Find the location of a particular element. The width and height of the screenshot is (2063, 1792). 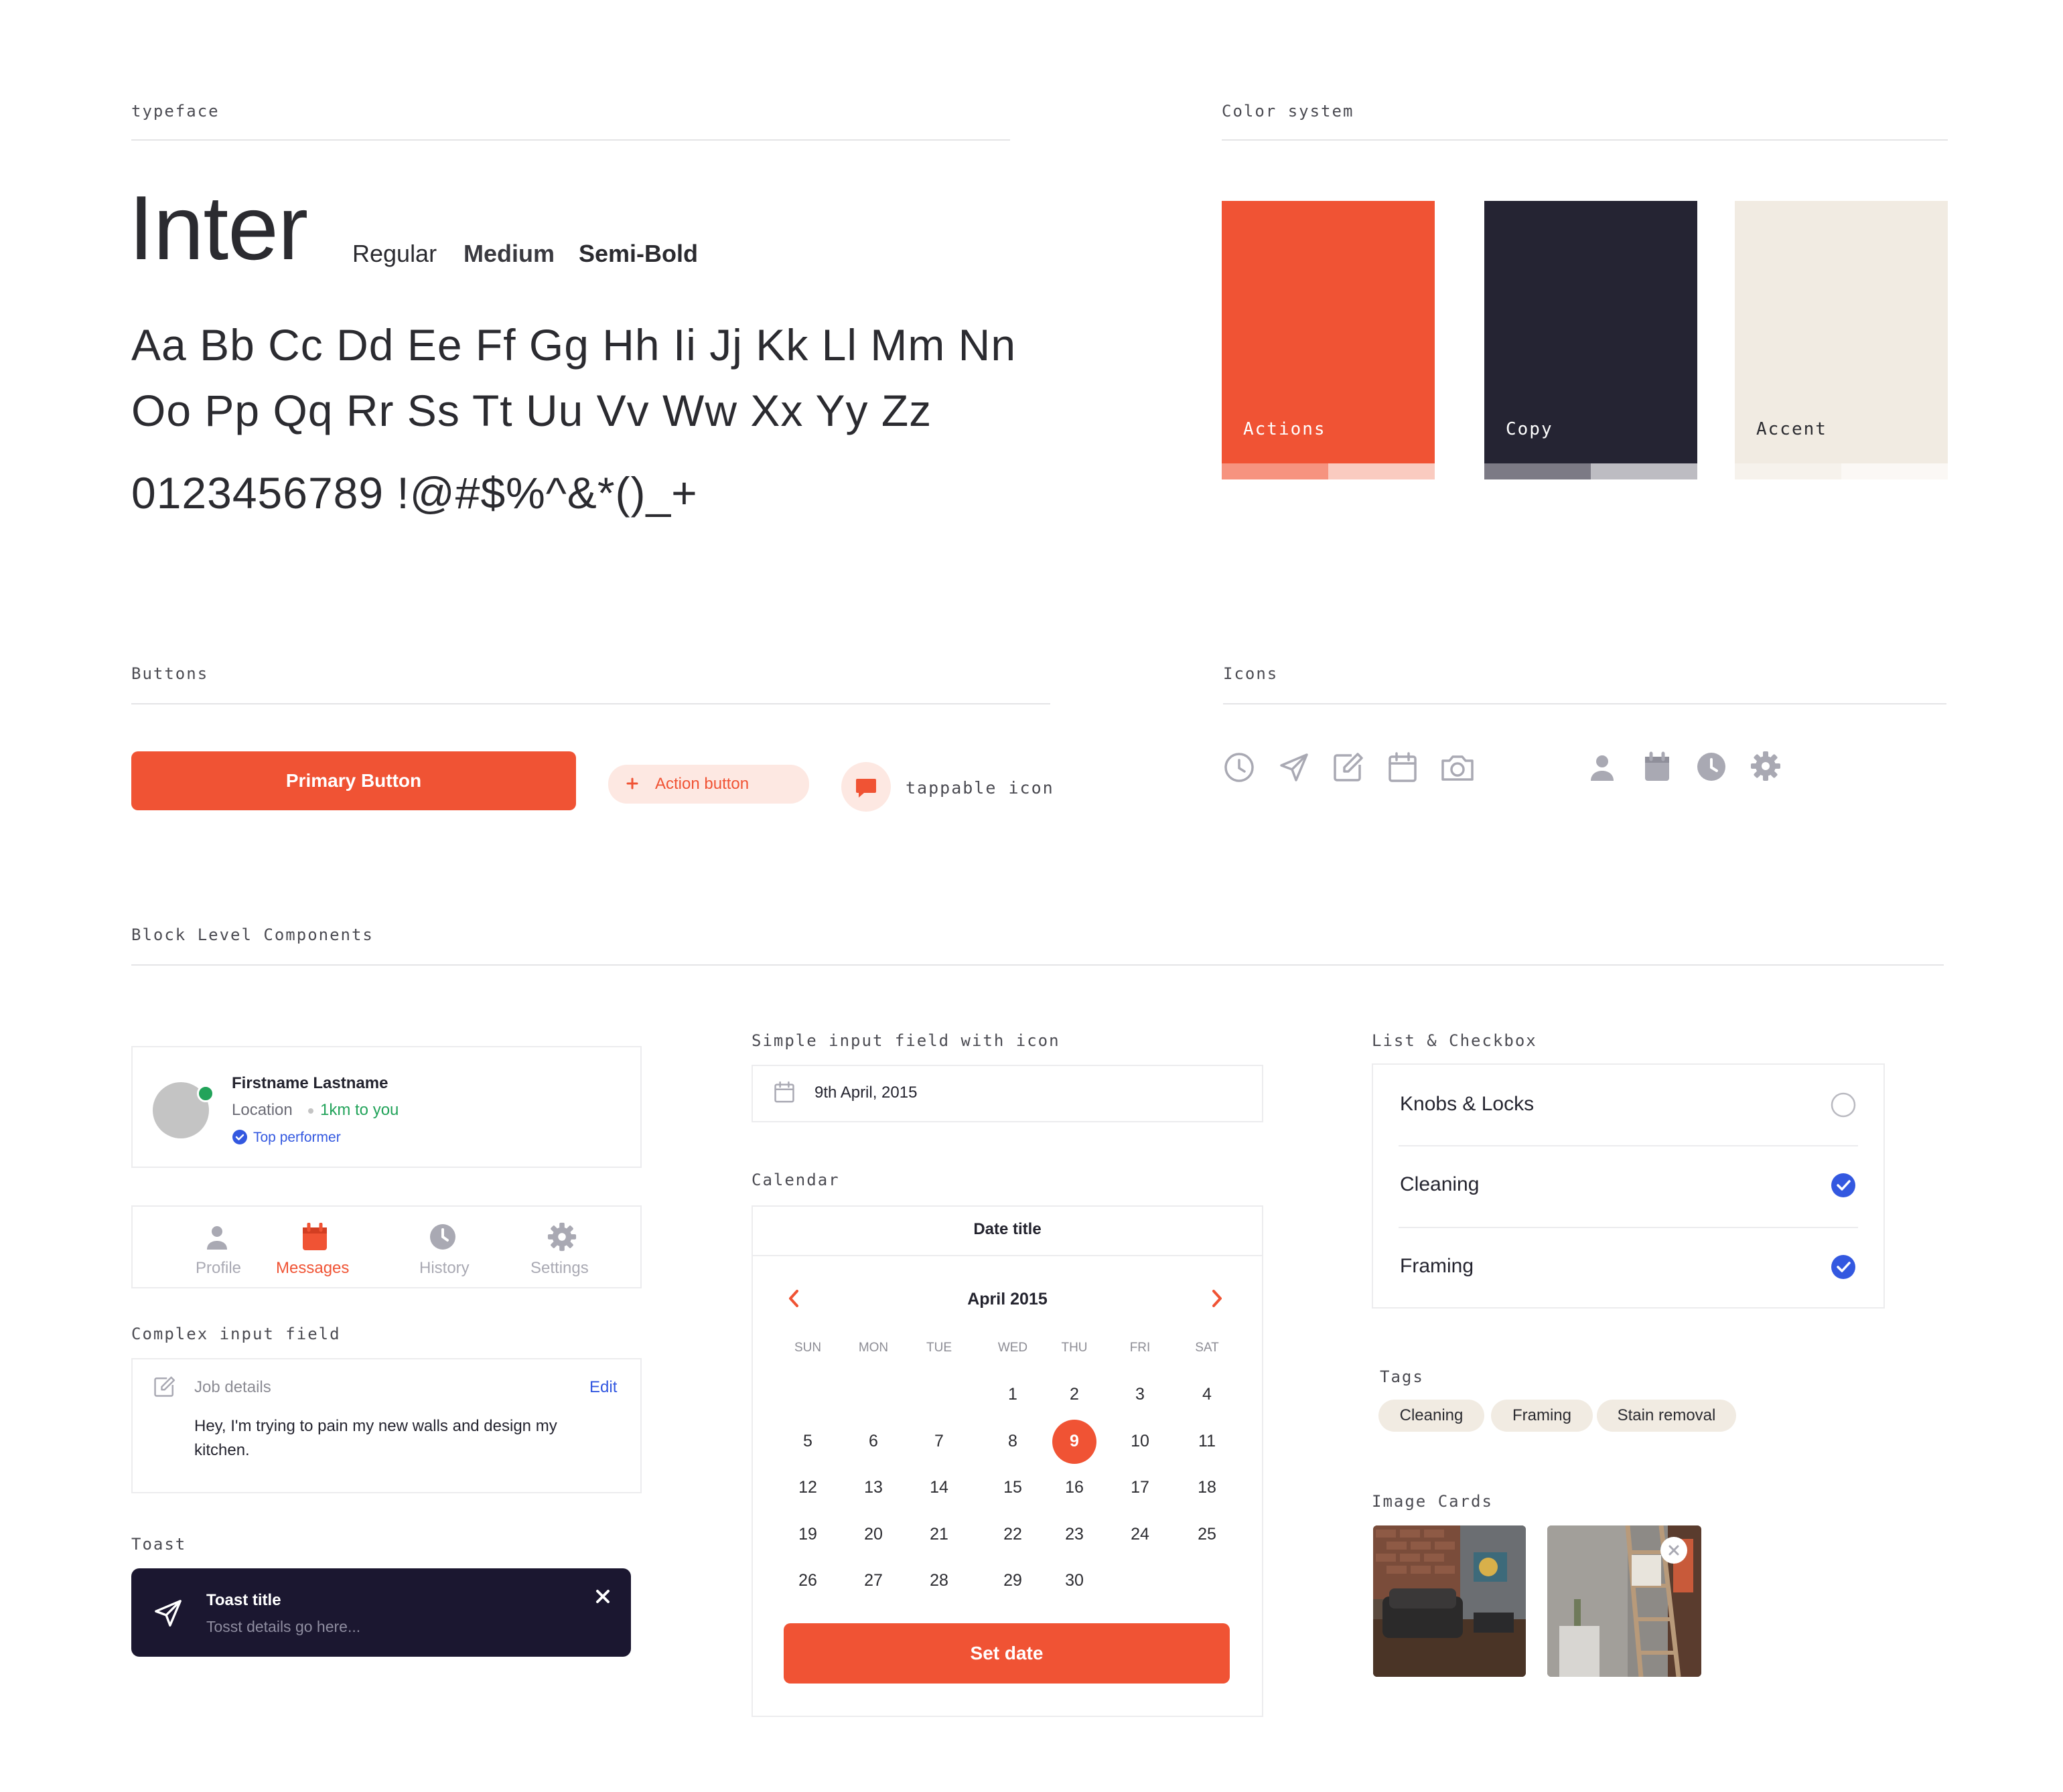

calendar-day: 22 is located at coordinates (1013, 1534).